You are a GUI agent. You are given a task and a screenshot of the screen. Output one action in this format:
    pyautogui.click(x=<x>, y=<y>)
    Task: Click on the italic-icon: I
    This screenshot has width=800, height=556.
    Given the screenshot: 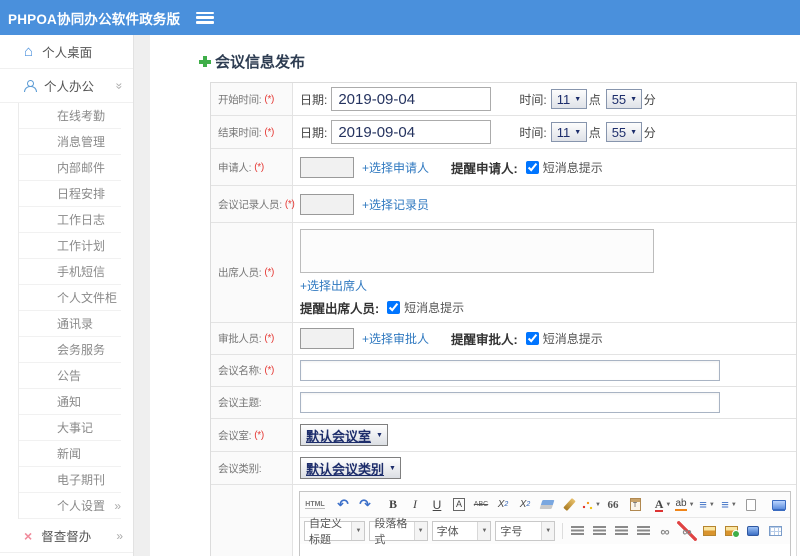 What is the action you would take?
    pyautogui.click(x=415, y=505)
    